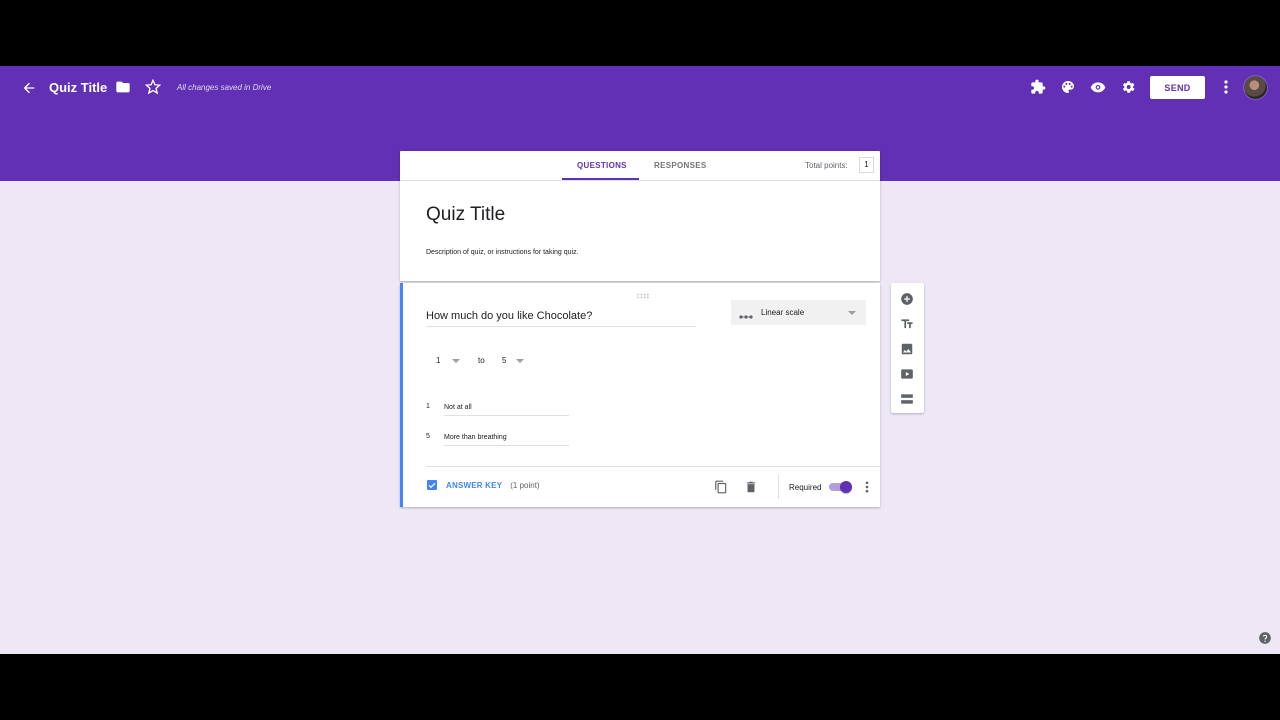 This screenshot has width=1280, height=720. I want to click on more-vert-icon, so click(1226, 87).